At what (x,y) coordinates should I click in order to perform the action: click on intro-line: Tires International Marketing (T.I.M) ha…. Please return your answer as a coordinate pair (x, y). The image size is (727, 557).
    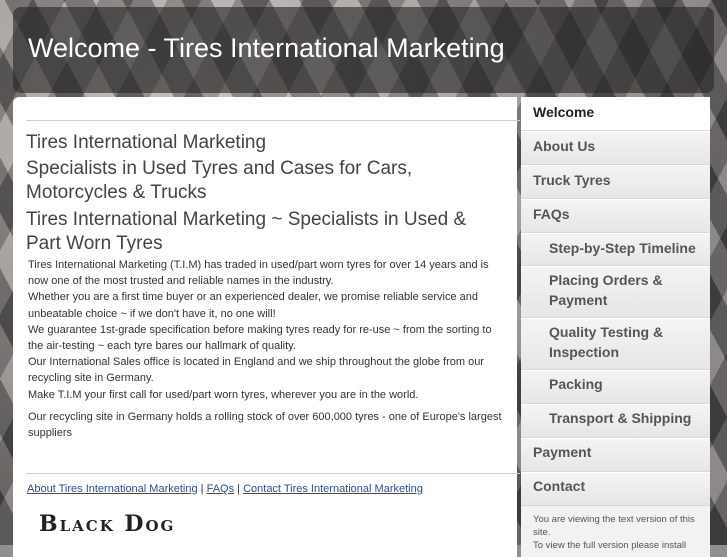
    Looking at the image, I should click on (258, 273).